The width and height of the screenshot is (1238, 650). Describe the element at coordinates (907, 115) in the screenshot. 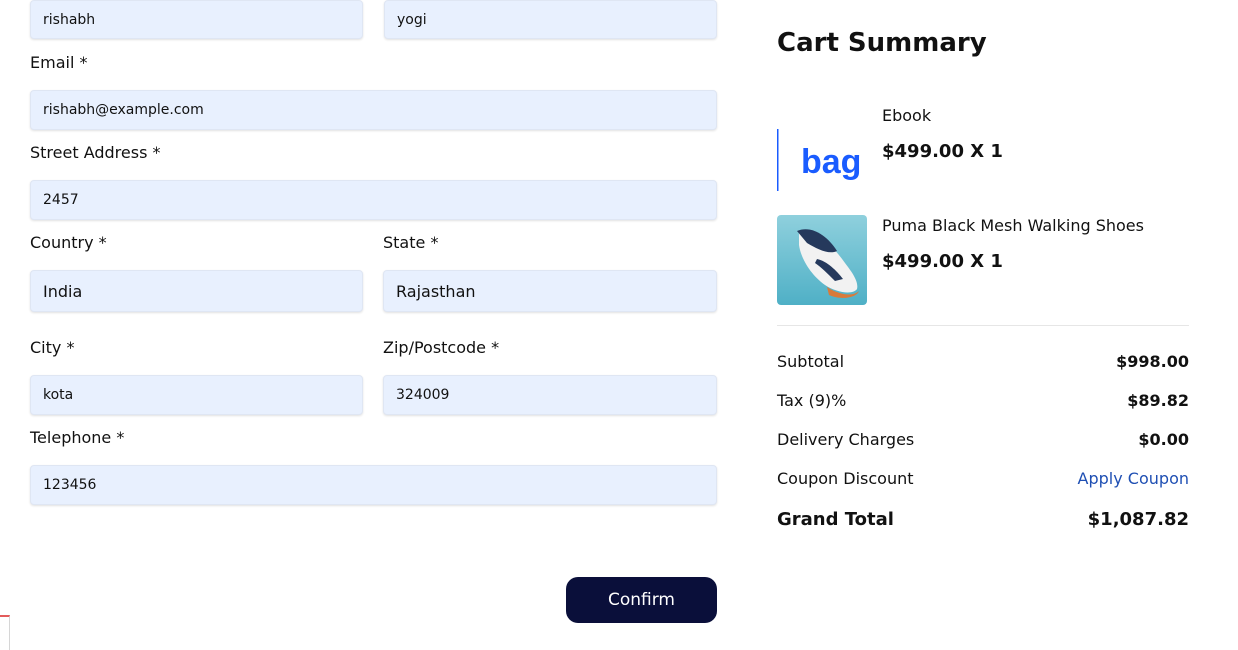

I see `cart-item-name: Ebook` at that location.